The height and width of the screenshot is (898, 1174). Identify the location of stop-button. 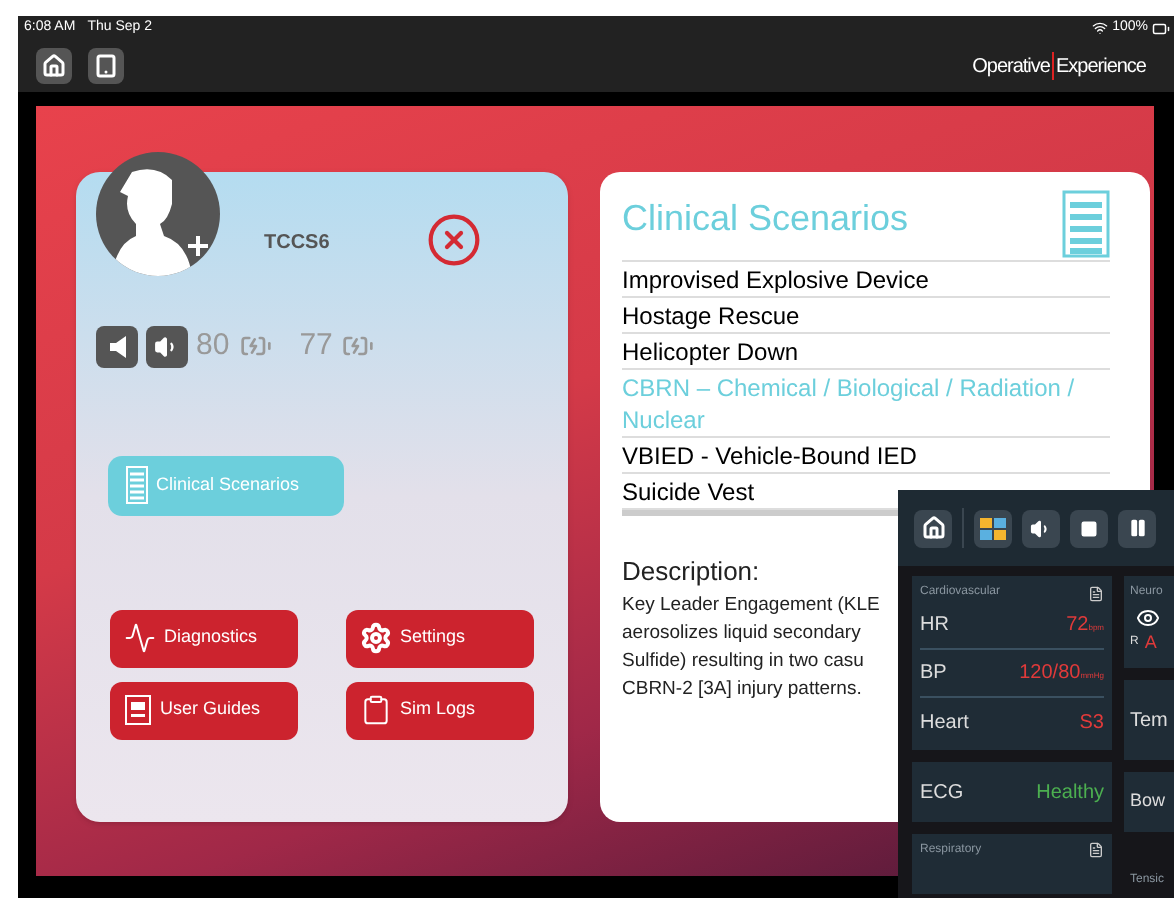
(1089, 528).